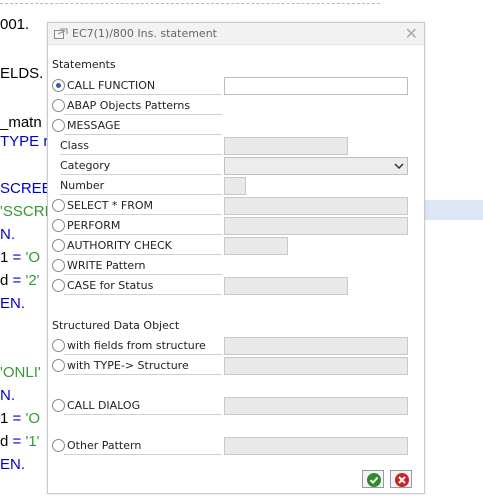 The width and height of the screenshot is (483, 504). What do you see at coordinates (24, 141) in the screenshot?
I see `code-line: TYPE r` at bounding box center [24, 141].